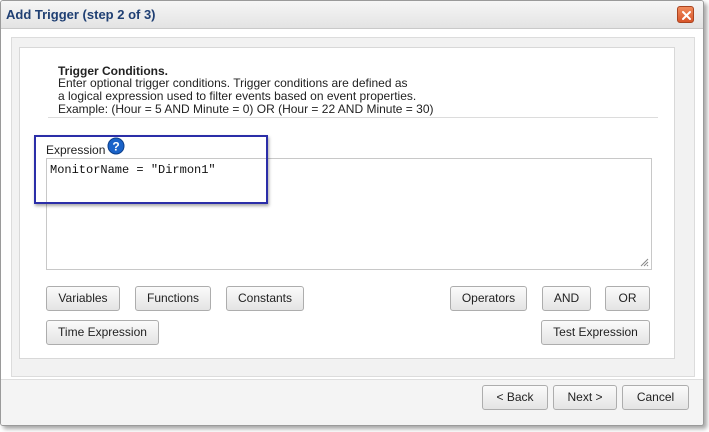 The image size is (709, 432). Describe the element at coordinates (173, 298) in the screenshot. I see `functions-button: Functions` at that location.